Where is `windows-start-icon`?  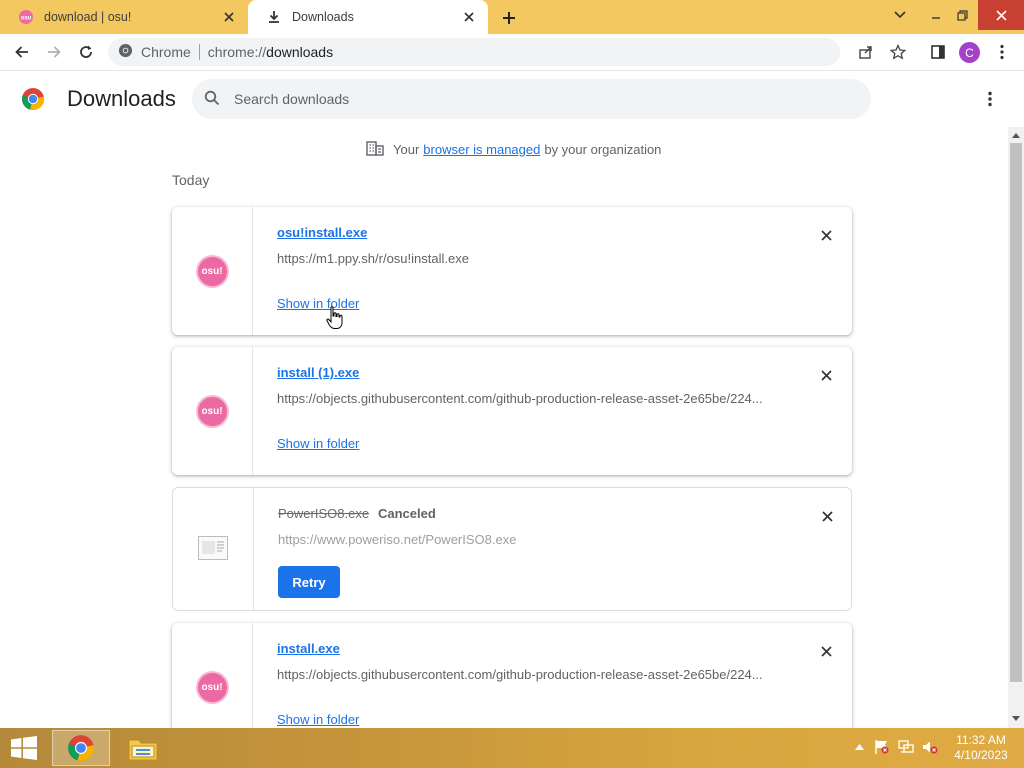
windows-start-icon is located at coordinates (24, 748).